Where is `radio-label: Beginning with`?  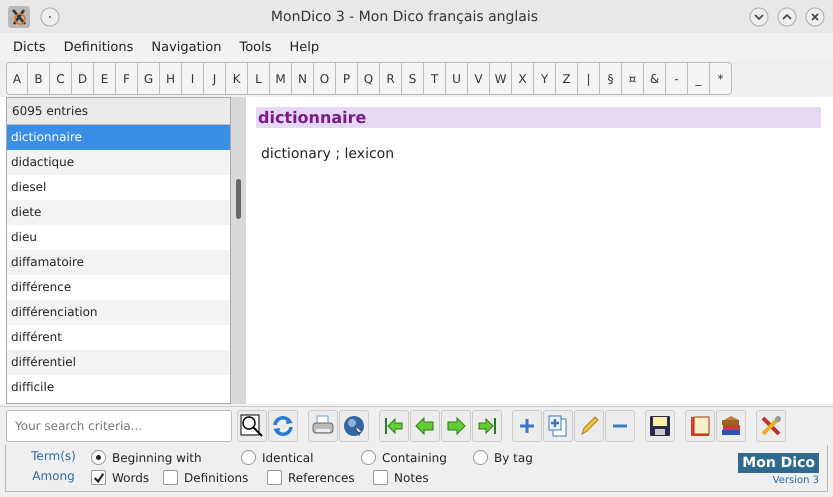
radio-label: Beginning with is located at coordinates (157, 457).